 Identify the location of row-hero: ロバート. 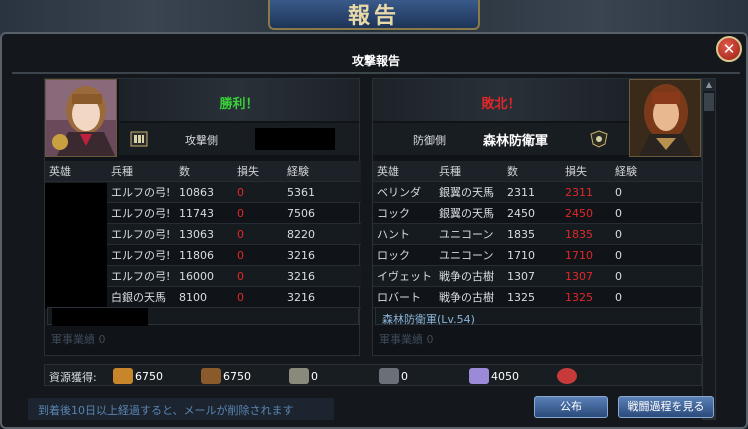
(399, 297).